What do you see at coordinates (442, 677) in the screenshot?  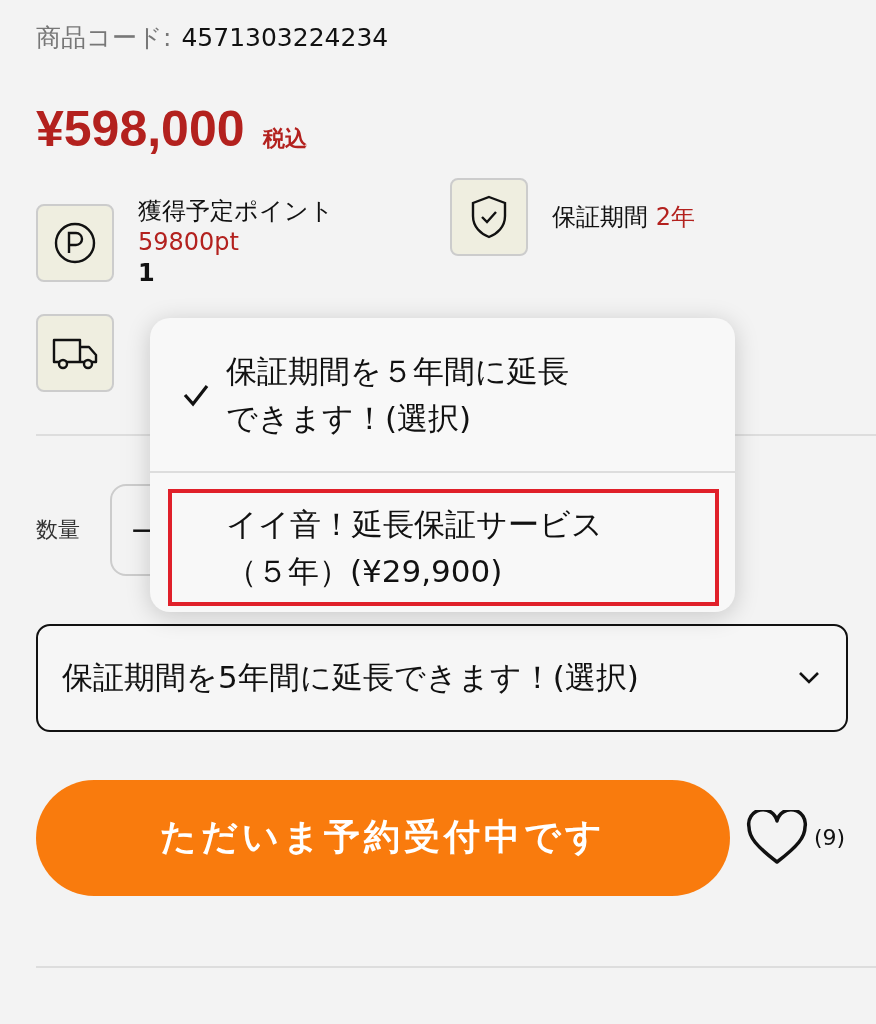 I see `warranty-select: 保証期間を5年間に延長できます！(選択)` at bounding box center [442, 677].